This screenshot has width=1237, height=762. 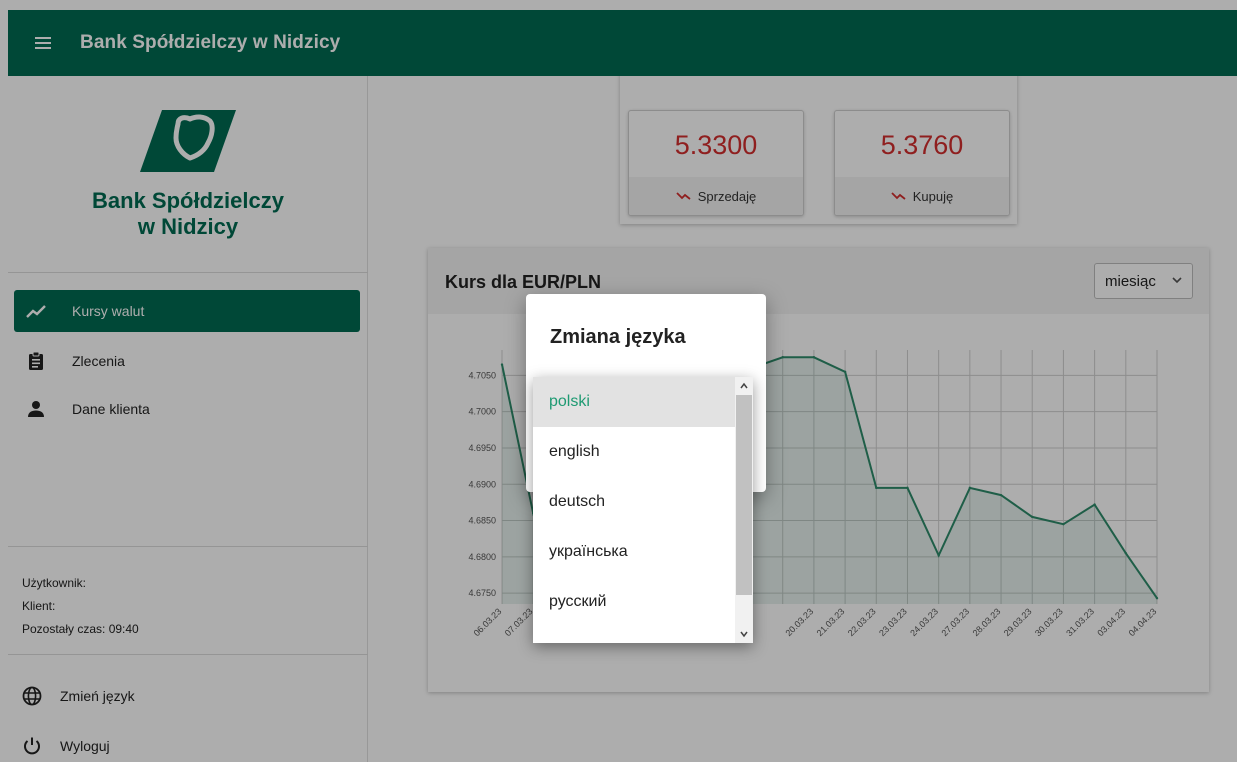 I want to click on language-option-polski: polski, so click(x=634, y=402).